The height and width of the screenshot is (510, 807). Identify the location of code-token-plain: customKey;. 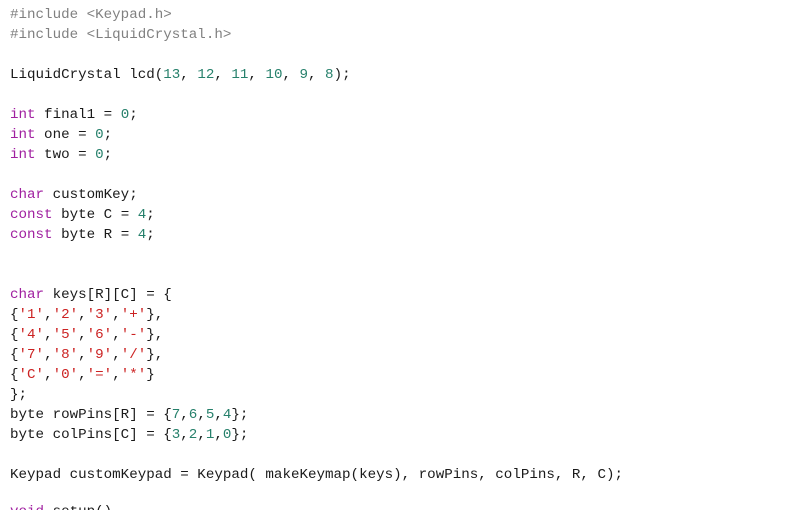
(91, 195).